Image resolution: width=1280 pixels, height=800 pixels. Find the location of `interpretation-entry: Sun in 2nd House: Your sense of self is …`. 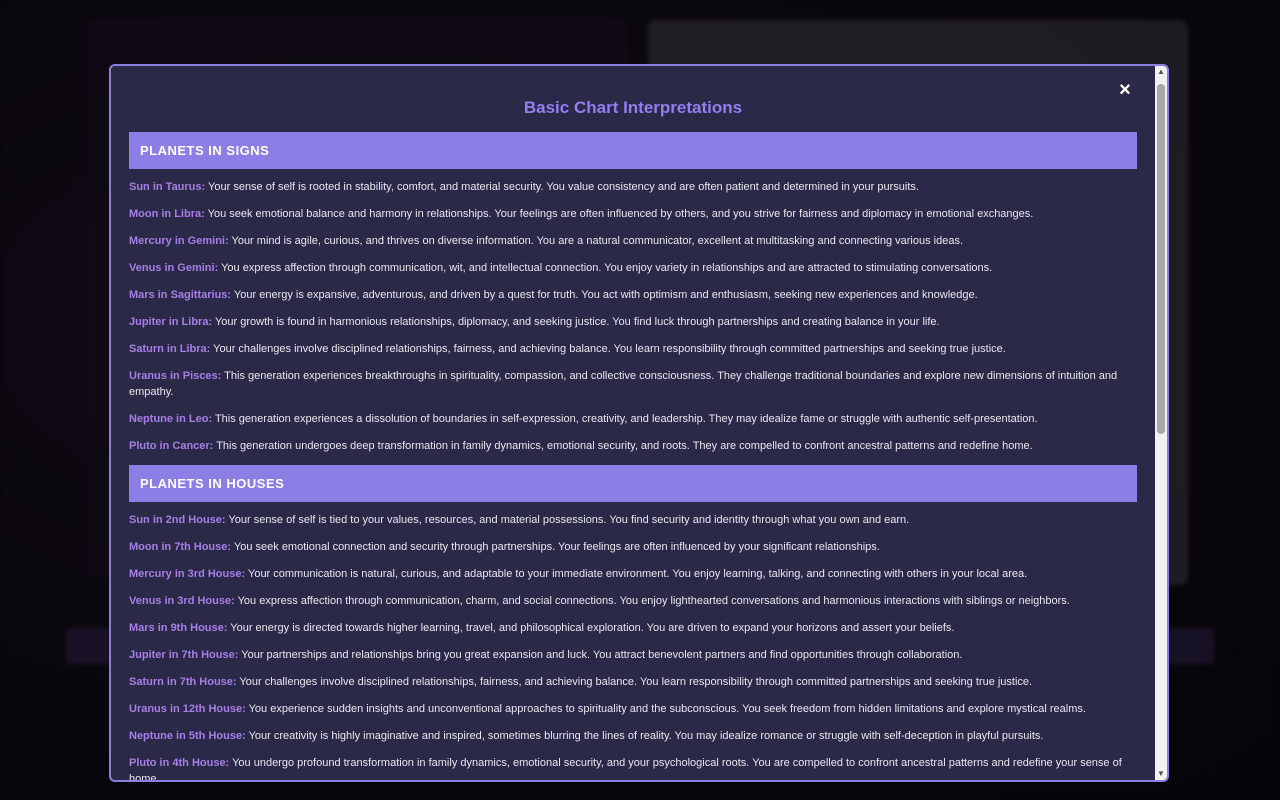

interpretation-entry: Sun in 2nd House: Your sense of self is … is located at coordinates (633, 520).